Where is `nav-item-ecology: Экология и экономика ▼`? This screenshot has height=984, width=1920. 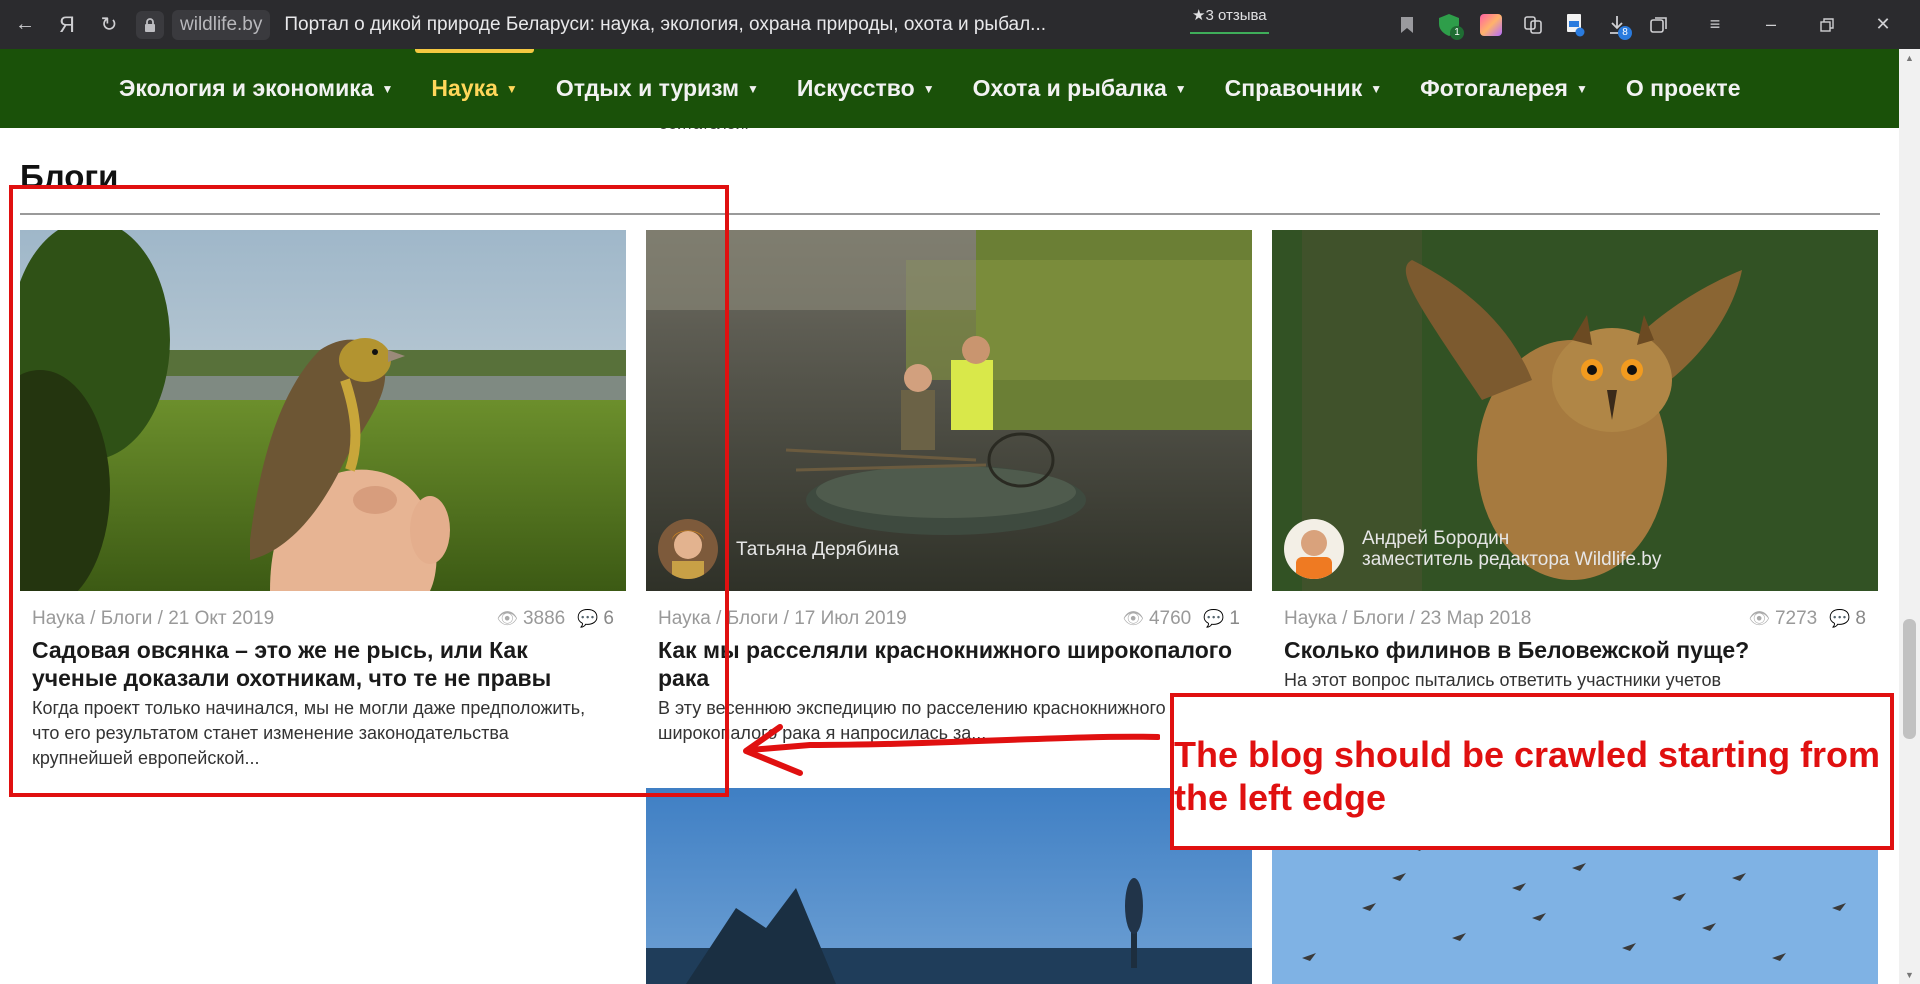
nav-item-ecology: Экология и экономика ▼ is located at coordinates (256, 88).